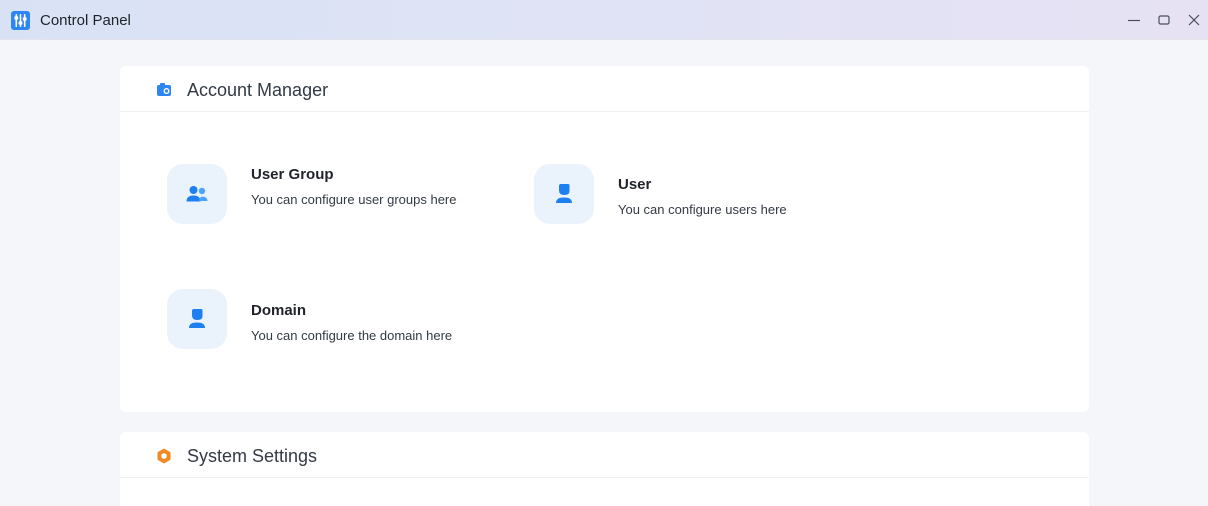 Image resolution: width=1208 pixels, height=506 pixels. Describe the element at coordinates (354, 199) in the screenshot. I see `user-group-description: You can configure user groups here` at that location.